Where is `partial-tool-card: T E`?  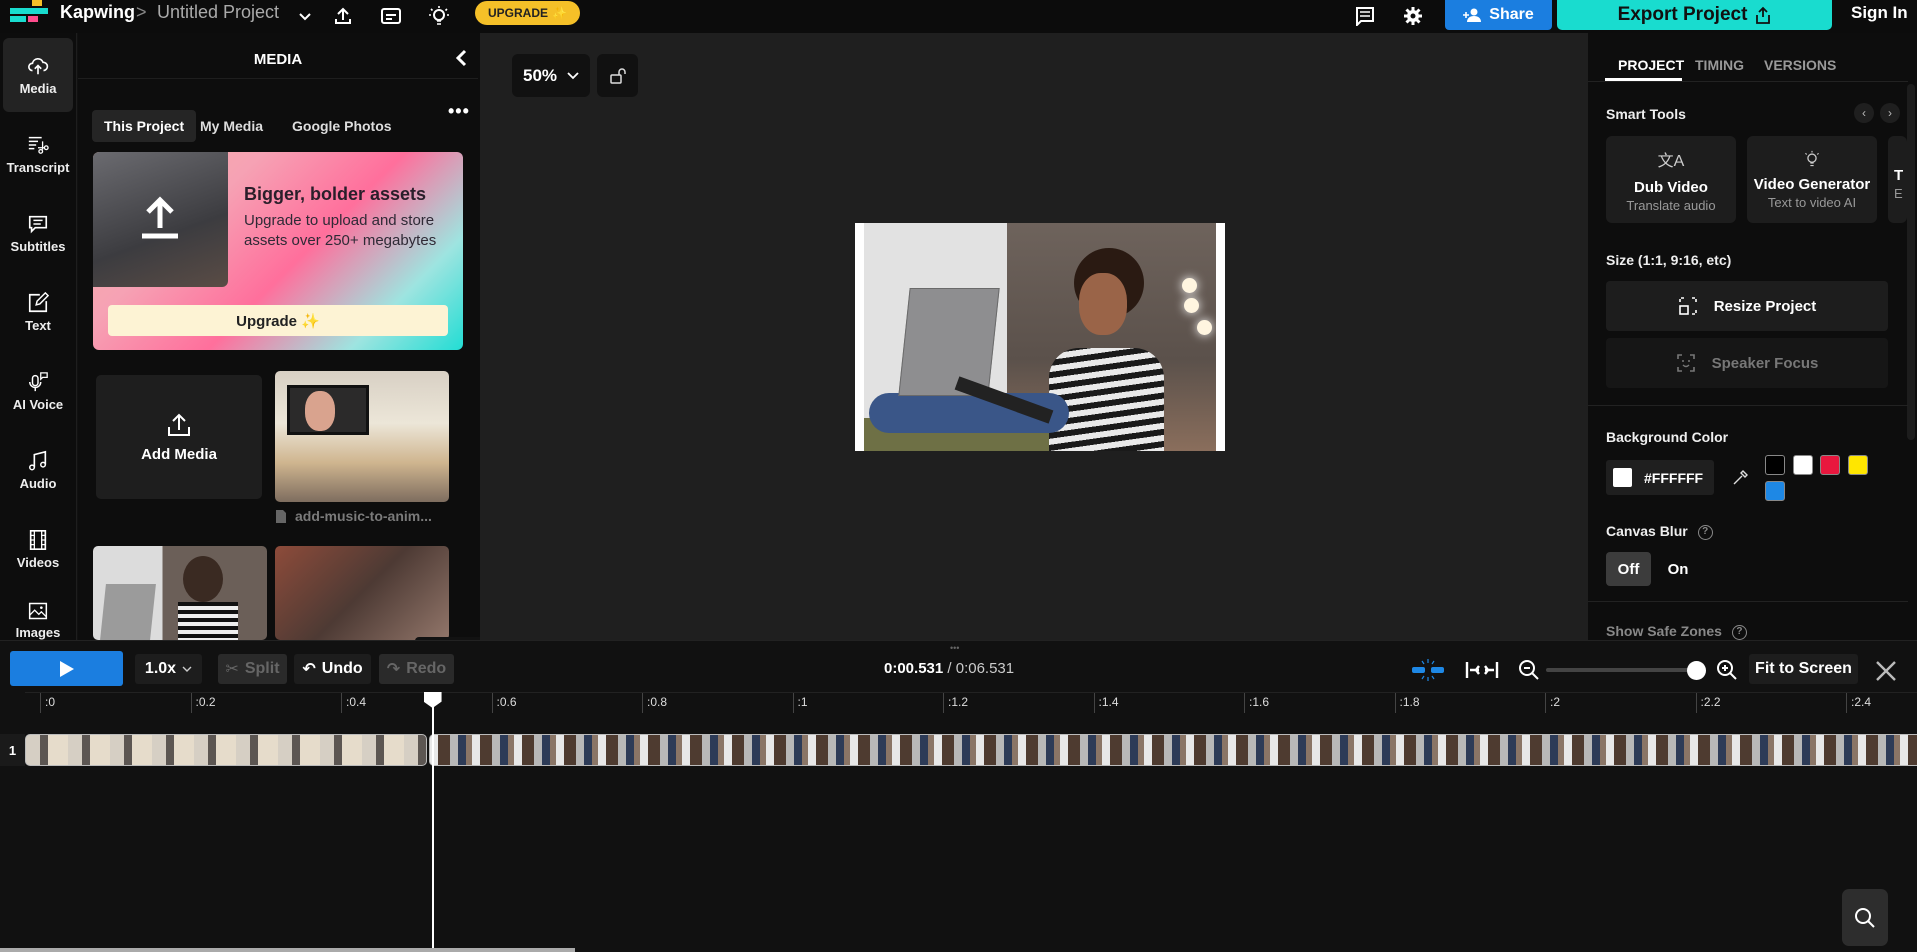
partial-tool-card: T E is located at coordinates (1897, 179).